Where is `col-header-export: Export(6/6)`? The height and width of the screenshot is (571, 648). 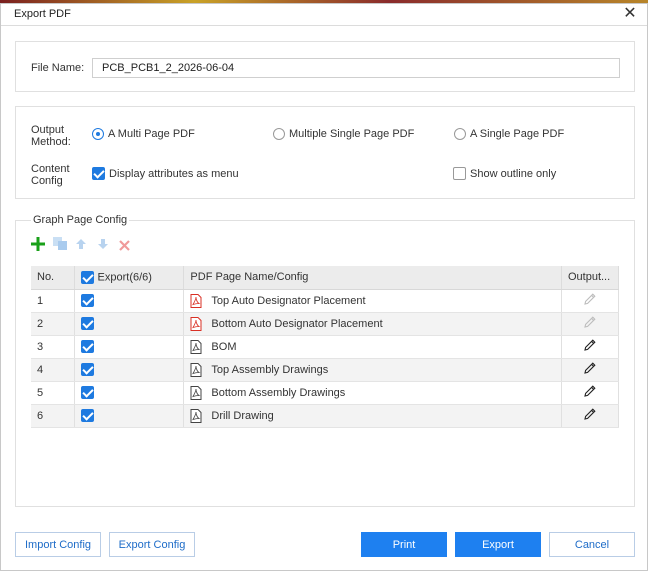
col-header-export: Export(6/6) is located at coordinates (129, 278).